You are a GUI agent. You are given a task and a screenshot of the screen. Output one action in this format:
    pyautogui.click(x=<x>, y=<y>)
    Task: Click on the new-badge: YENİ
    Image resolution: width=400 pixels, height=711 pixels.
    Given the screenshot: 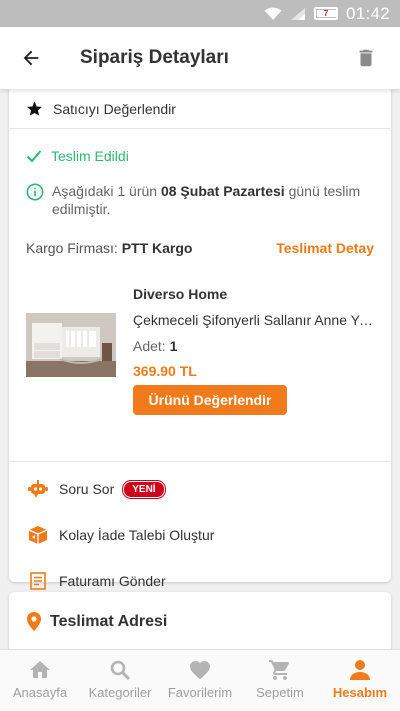 What is the action you would take?
    pyautogui.click(x=144, y=489)
    